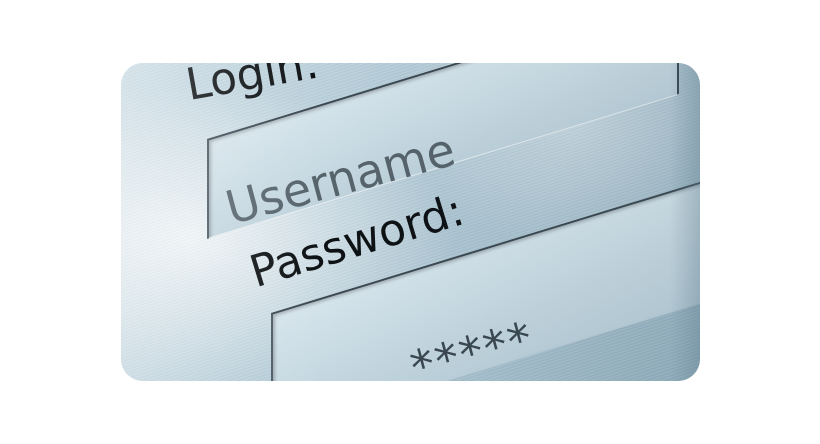 This screenshot has width=820, height=444. Describe the element at coordinates (685, 222) in the screenshot. I see `screen-edge-shade` at that location.